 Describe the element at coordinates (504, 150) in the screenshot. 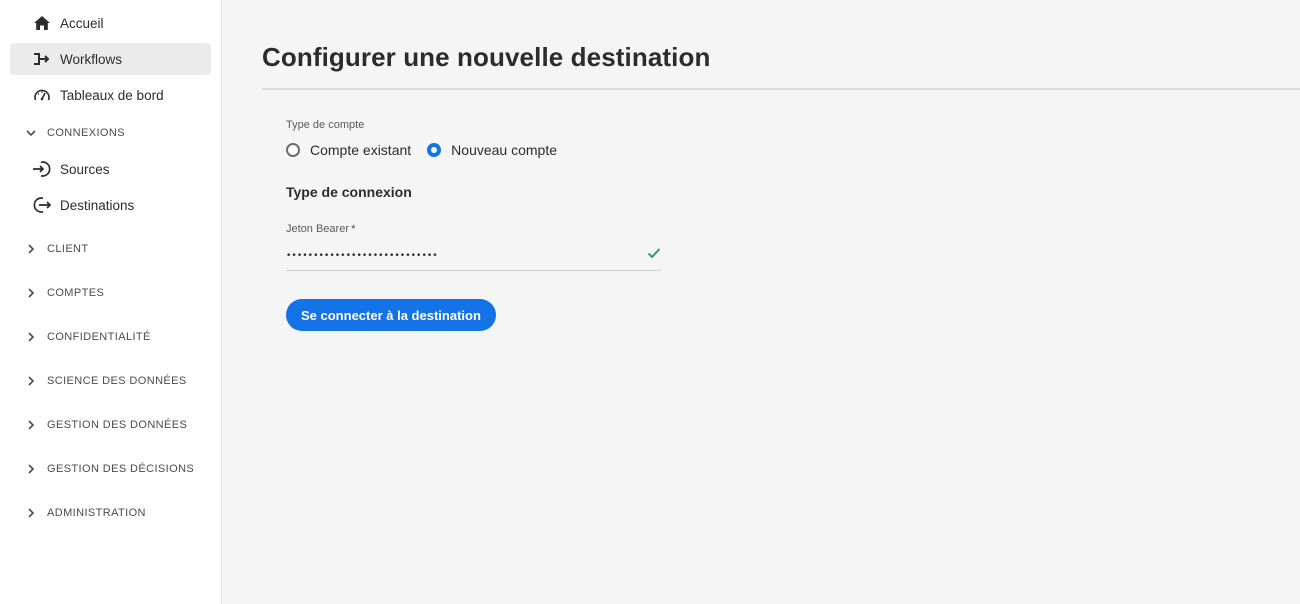

I see `radio-label: Nouveau compte` at that location.